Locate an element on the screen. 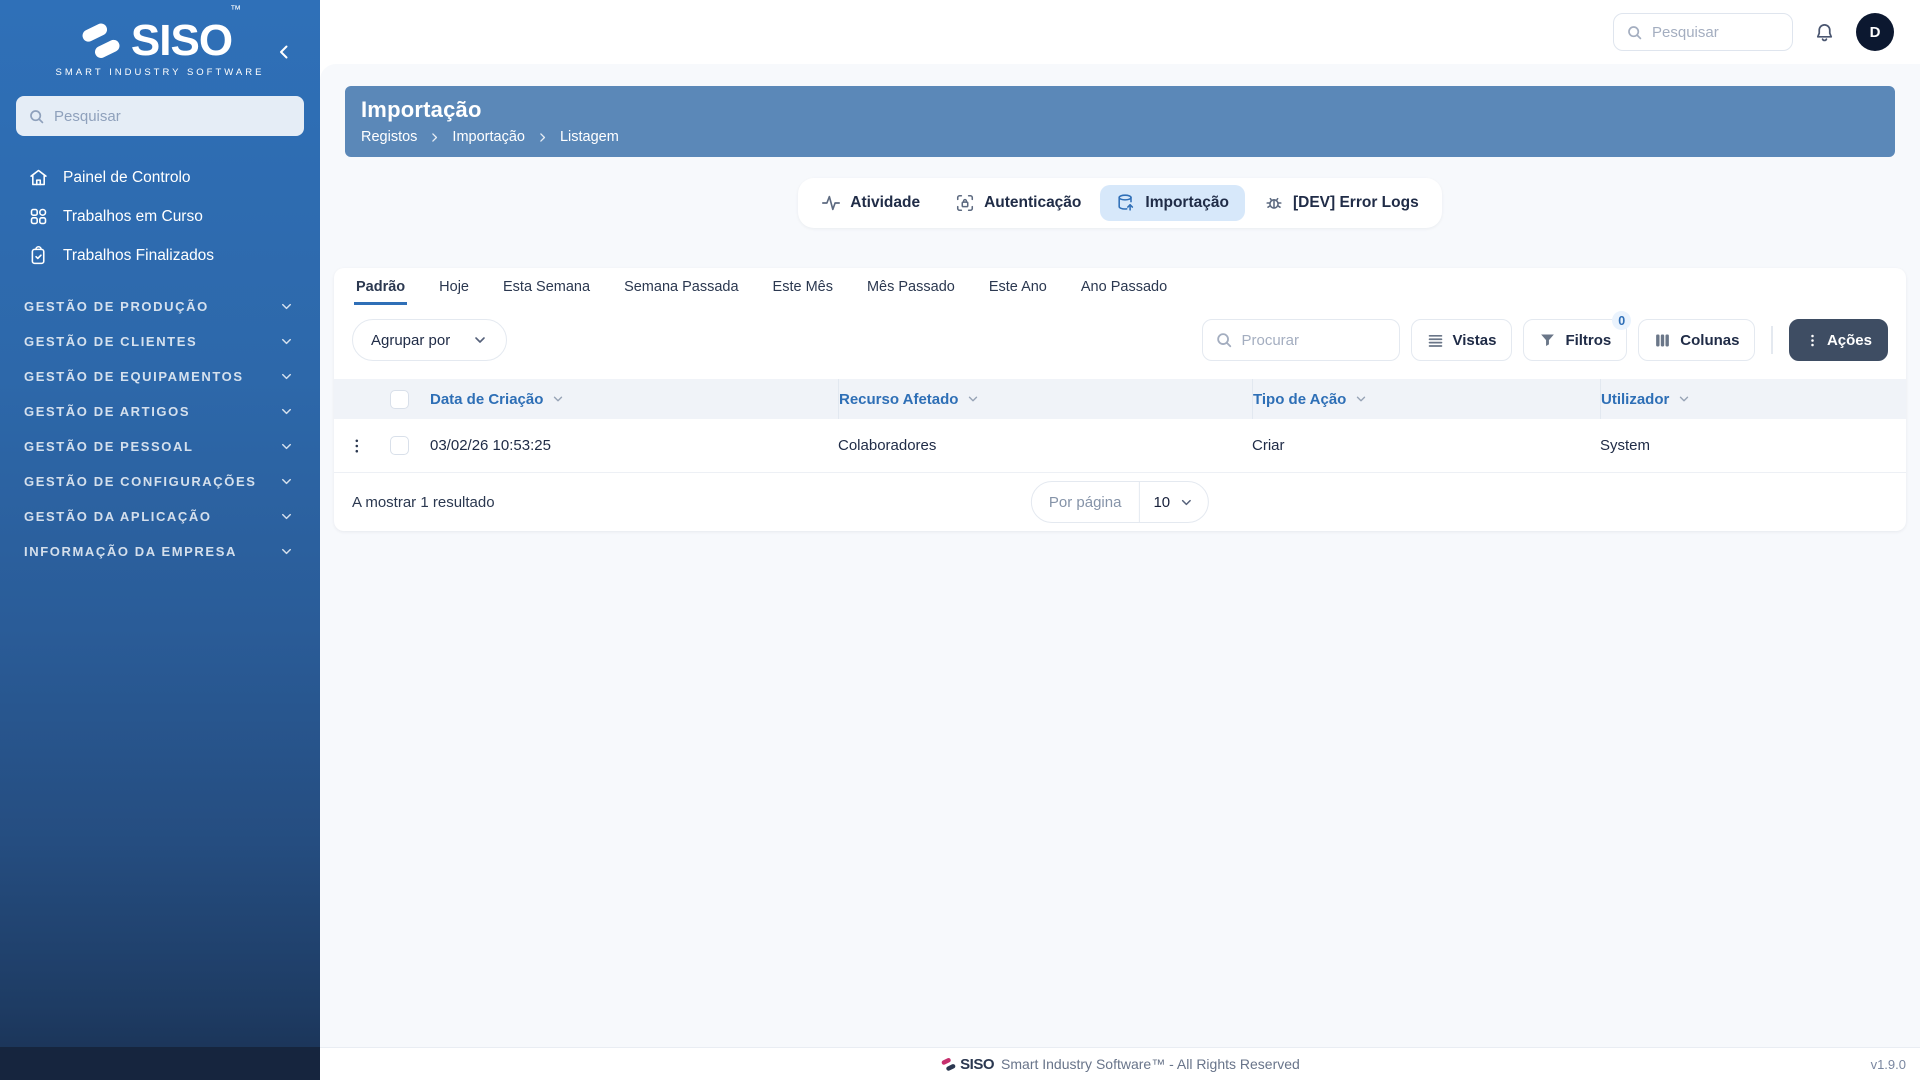 The height and width of the screenshot is (1080, 1920). filter-tab-ano-passado: Ano Passado is located at coordinates (1124, 286).